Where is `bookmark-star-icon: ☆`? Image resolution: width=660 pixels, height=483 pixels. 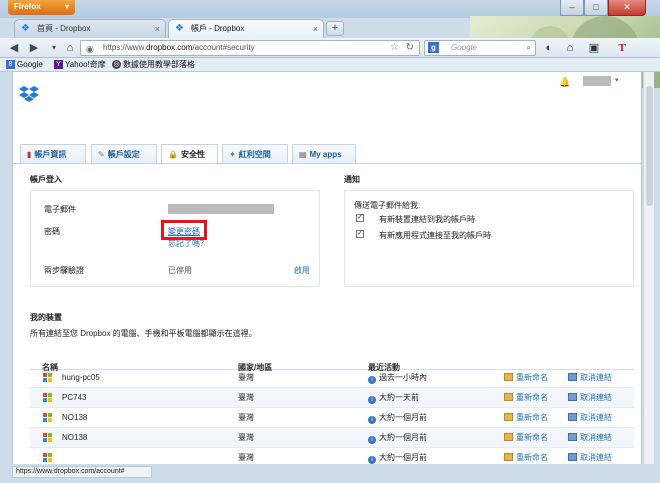 bookmark-star-icon: ☆ is located at coordinates (394, 48).